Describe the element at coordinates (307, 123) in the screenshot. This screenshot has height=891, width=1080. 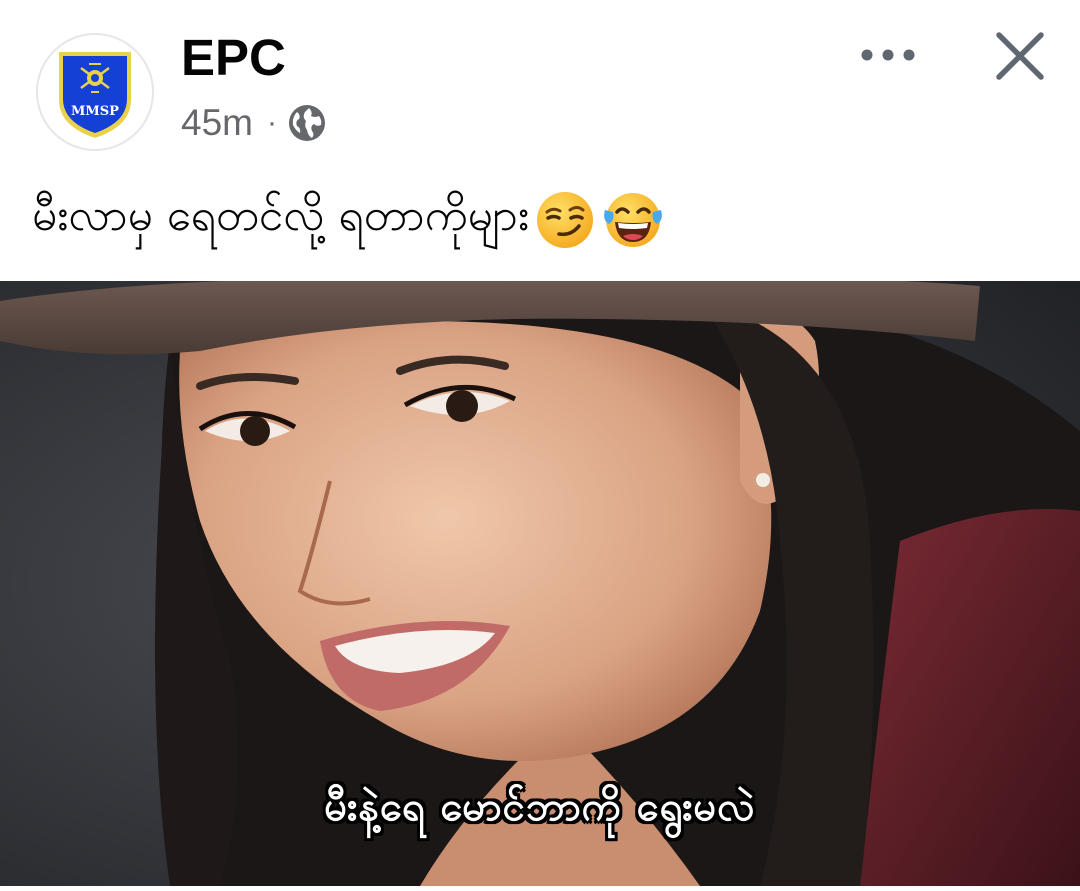
I see `globe-icon` at that location.